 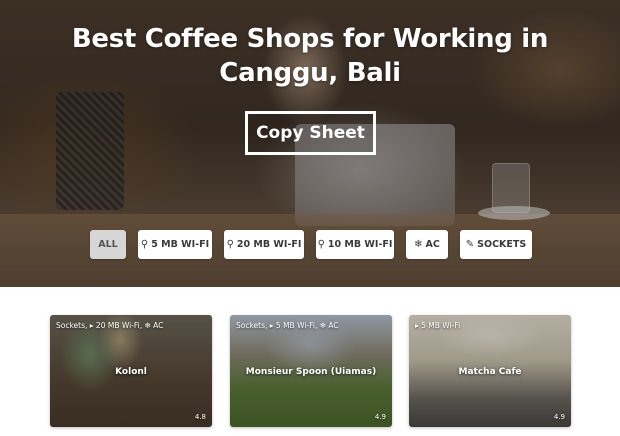 I want to click on card-tags: ▸ 5 MB Wi-Fi, so click(x=438, y=325).